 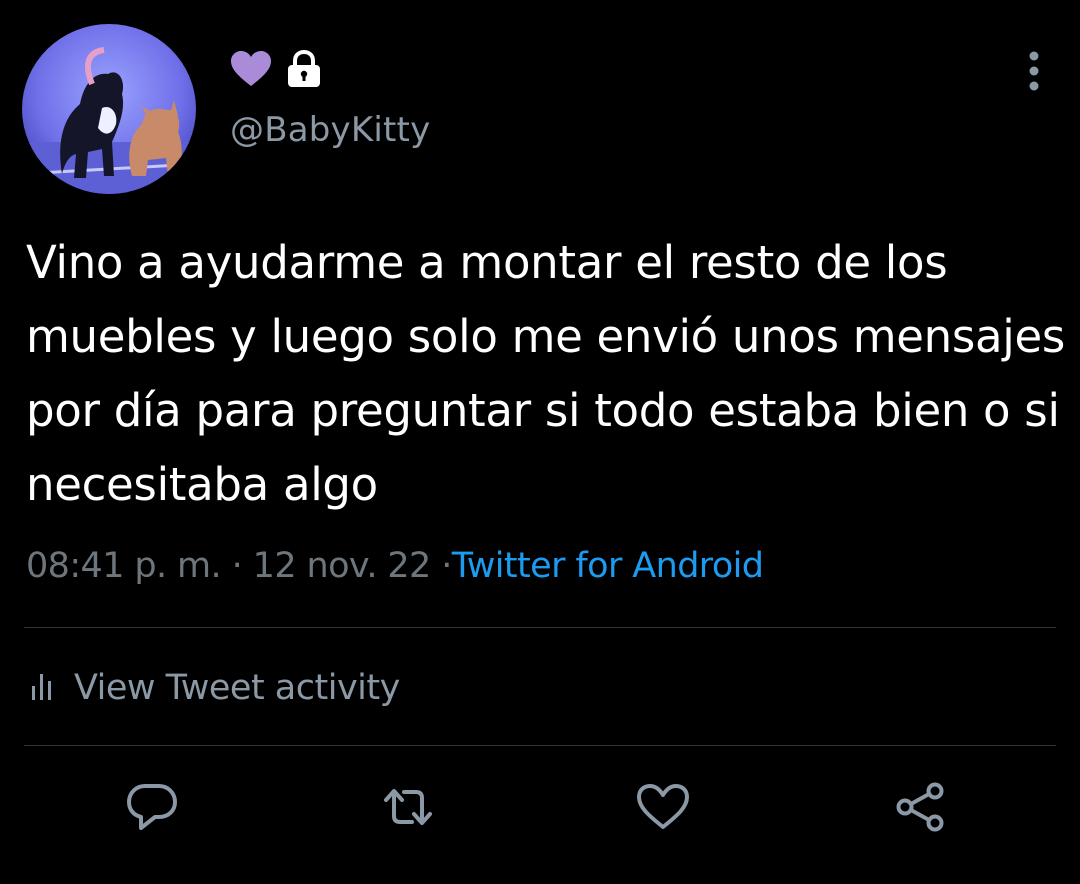 I want to click on user-handle: @BabyKitty, so click(x=330, y=130).